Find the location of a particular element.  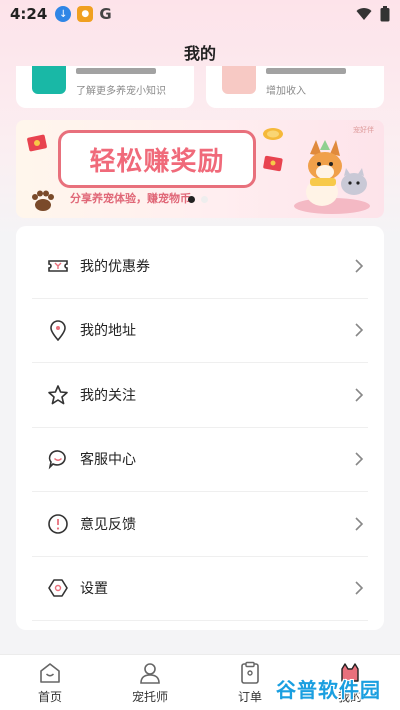

notification-avatar-icon: ● is located at coordinates (85, 14).